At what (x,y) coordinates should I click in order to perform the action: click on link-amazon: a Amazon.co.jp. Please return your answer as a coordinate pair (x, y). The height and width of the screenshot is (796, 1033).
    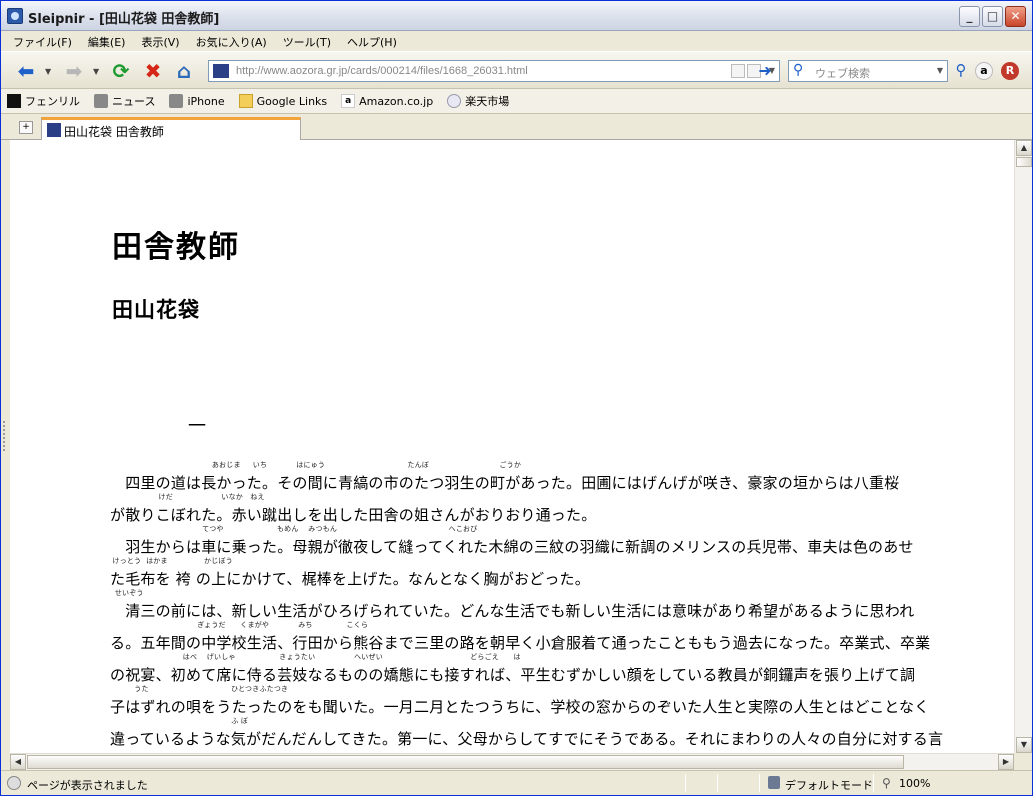
    Looking at the image, I should click on (387, 101).